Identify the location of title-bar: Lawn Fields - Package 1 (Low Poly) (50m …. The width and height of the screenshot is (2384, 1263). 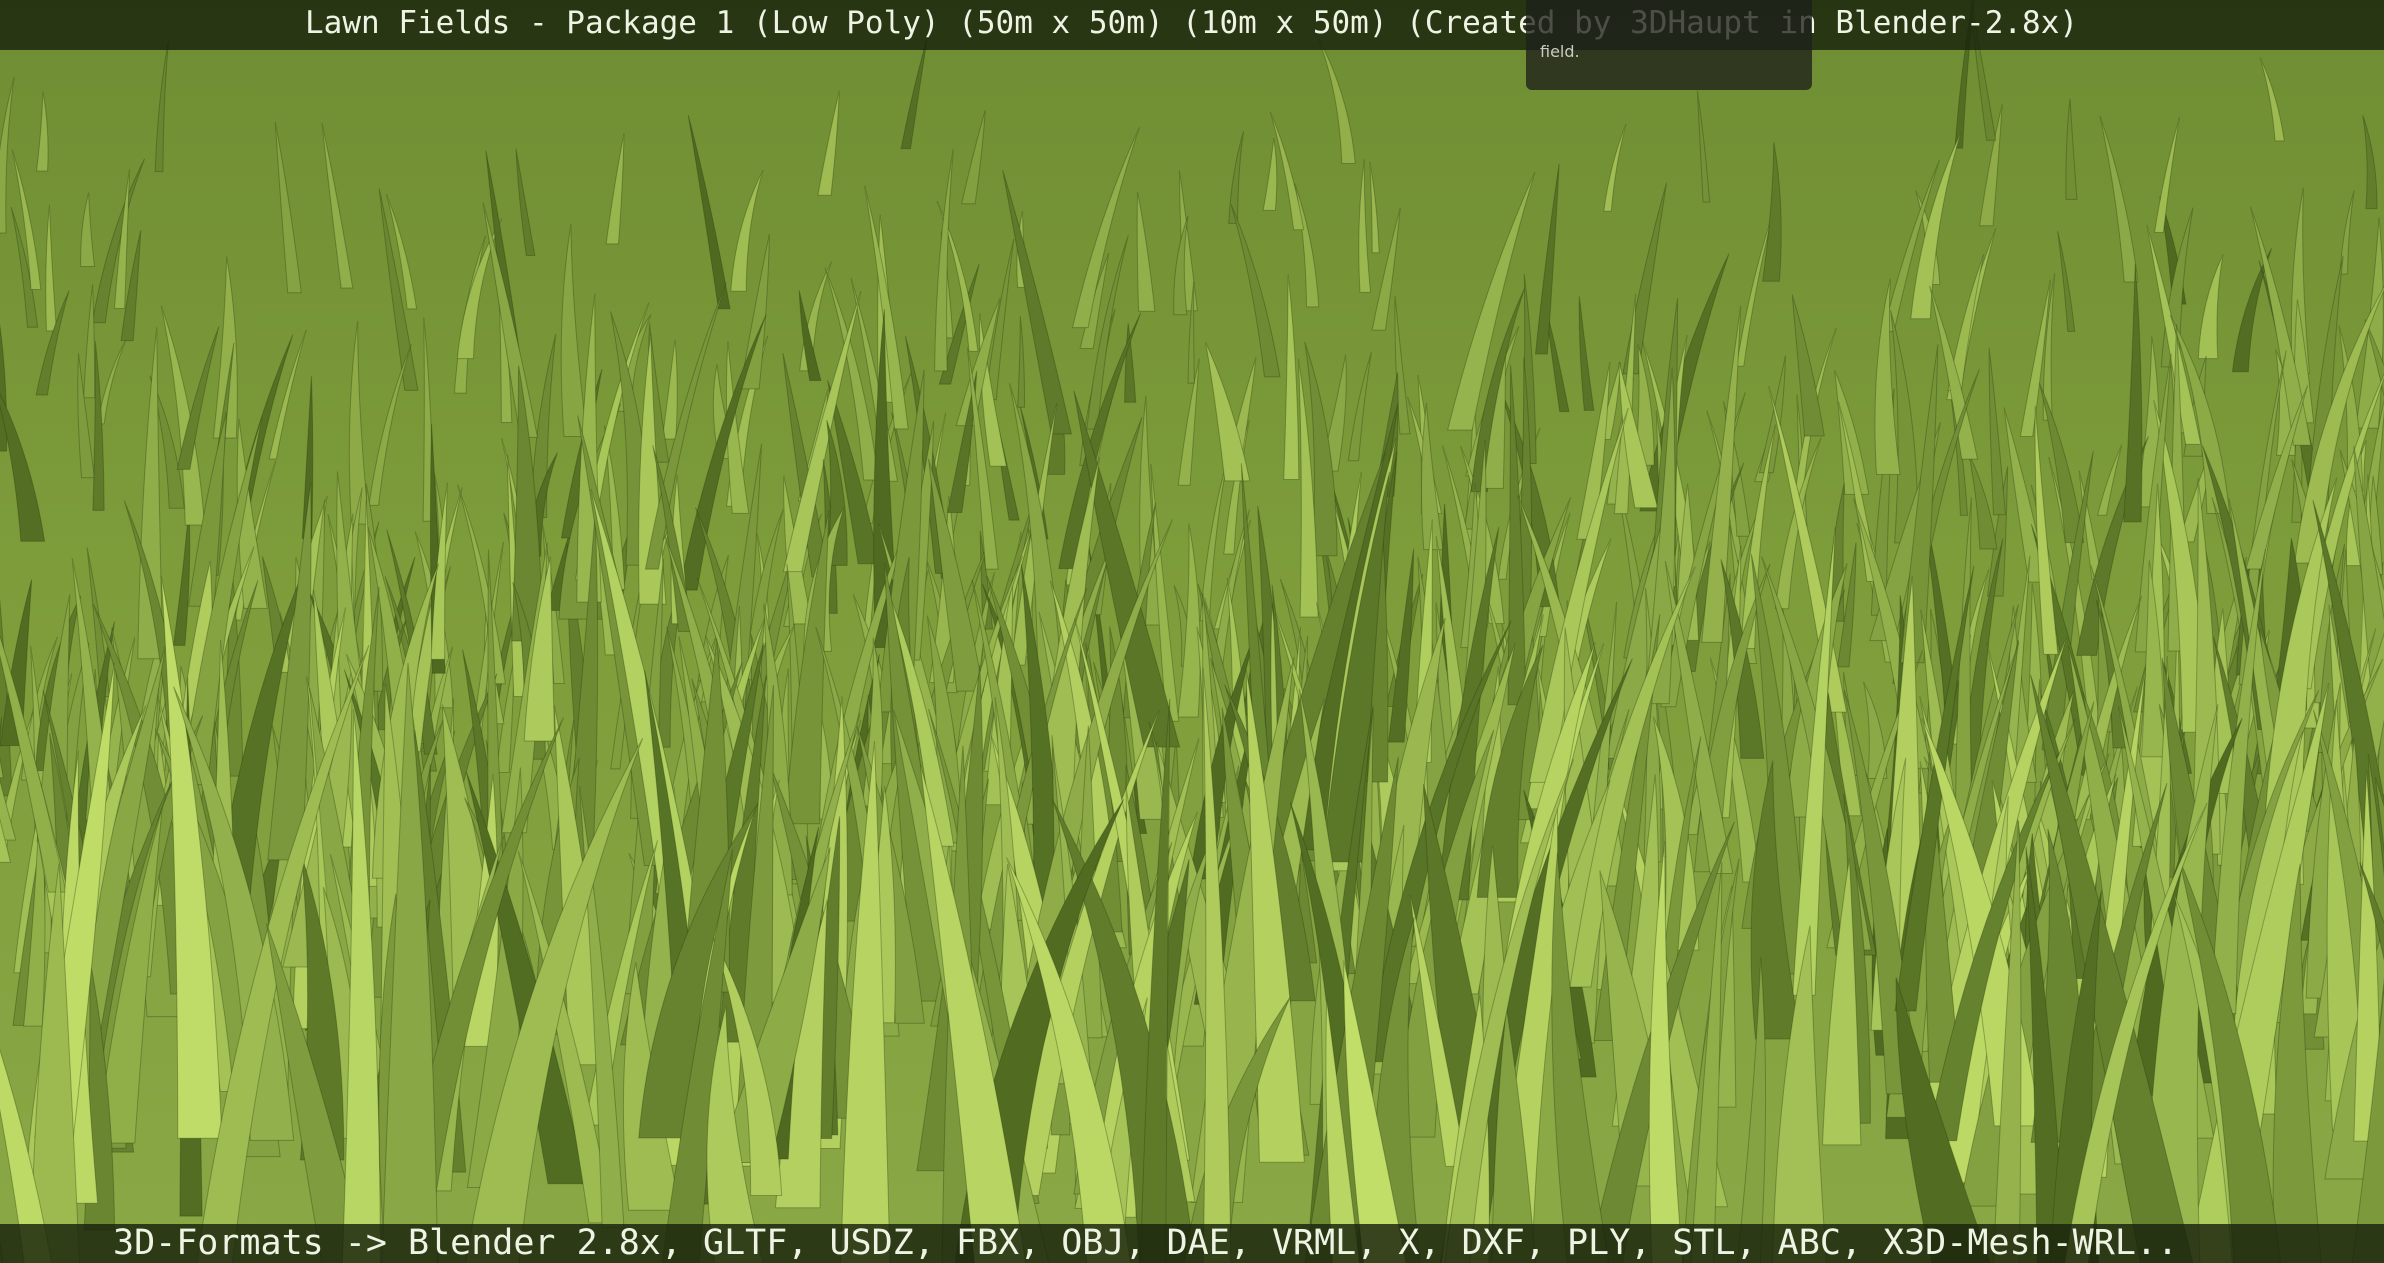
(1192, 25).